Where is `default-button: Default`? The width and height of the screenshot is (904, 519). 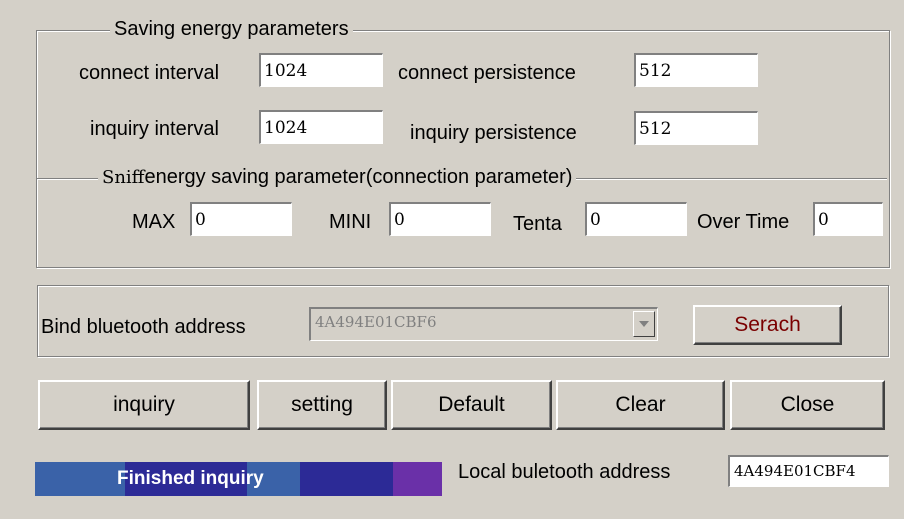 default-button: Default is located at coordinates (471, 405).